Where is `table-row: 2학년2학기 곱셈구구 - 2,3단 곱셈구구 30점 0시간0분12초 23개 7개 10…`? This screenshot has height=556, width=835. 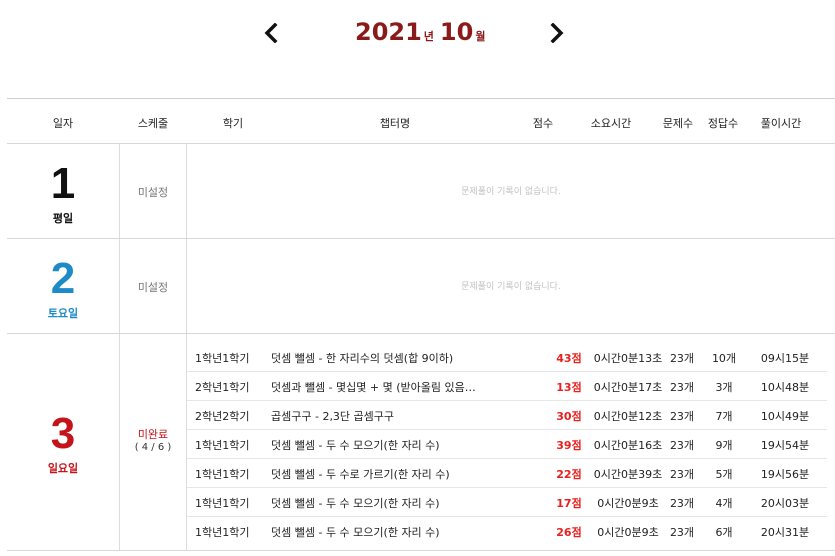
table-row: 2학년2학기 곱셈구구 - 2,3단 곱셈구구 30점 0시간0분12초 23개 7개 10… is located at coordinates (507, 415).